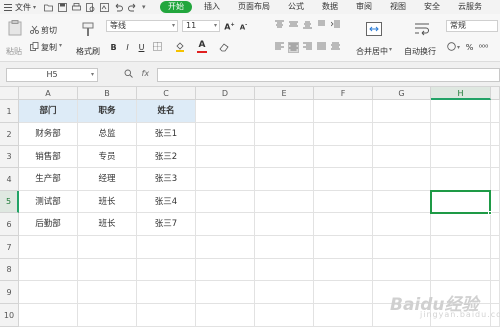  Describe the element at coordinates (107, 247) in the screenshot. I see `cell-b7` at that location.